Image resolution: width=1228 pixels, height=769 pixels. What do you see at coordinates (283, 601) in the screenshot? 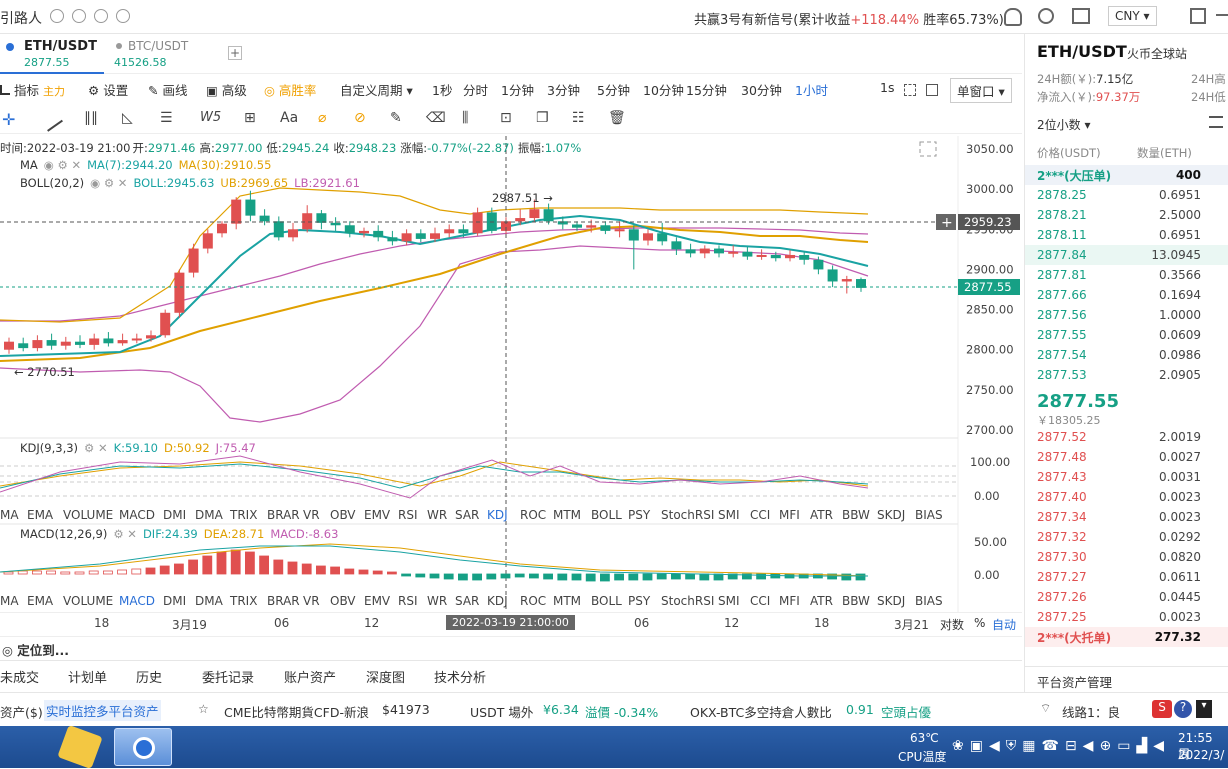
I see `indicator-tab: BRAR` at bounding box center [283, 601].